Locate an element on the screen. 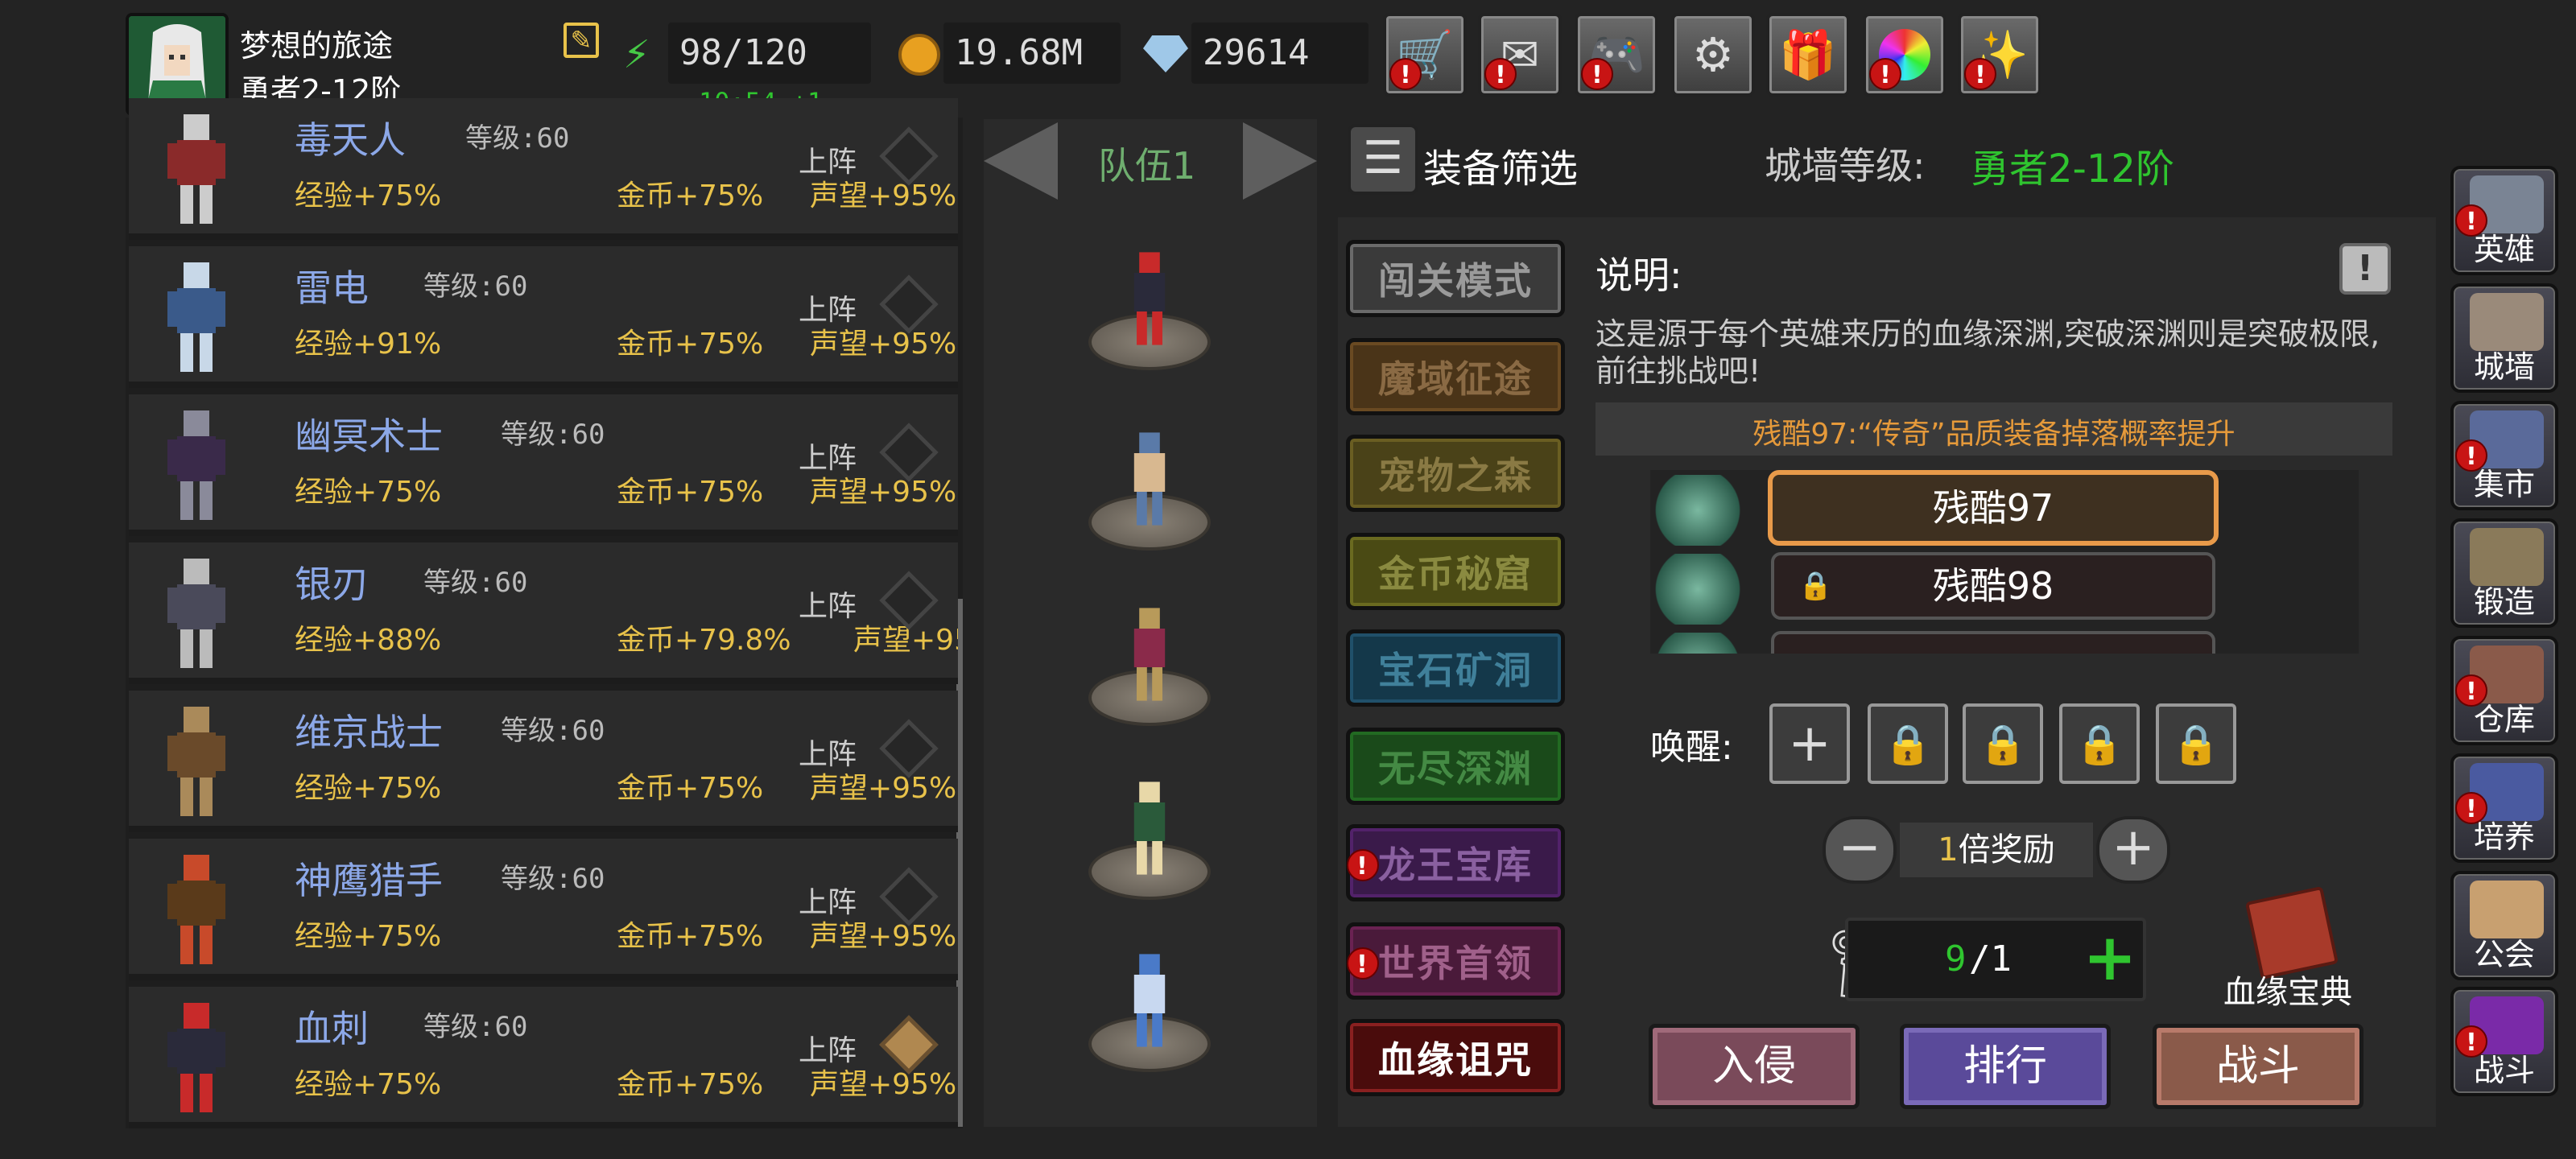  stamina-icon: ⚡ is located at coordinates (636, 54).